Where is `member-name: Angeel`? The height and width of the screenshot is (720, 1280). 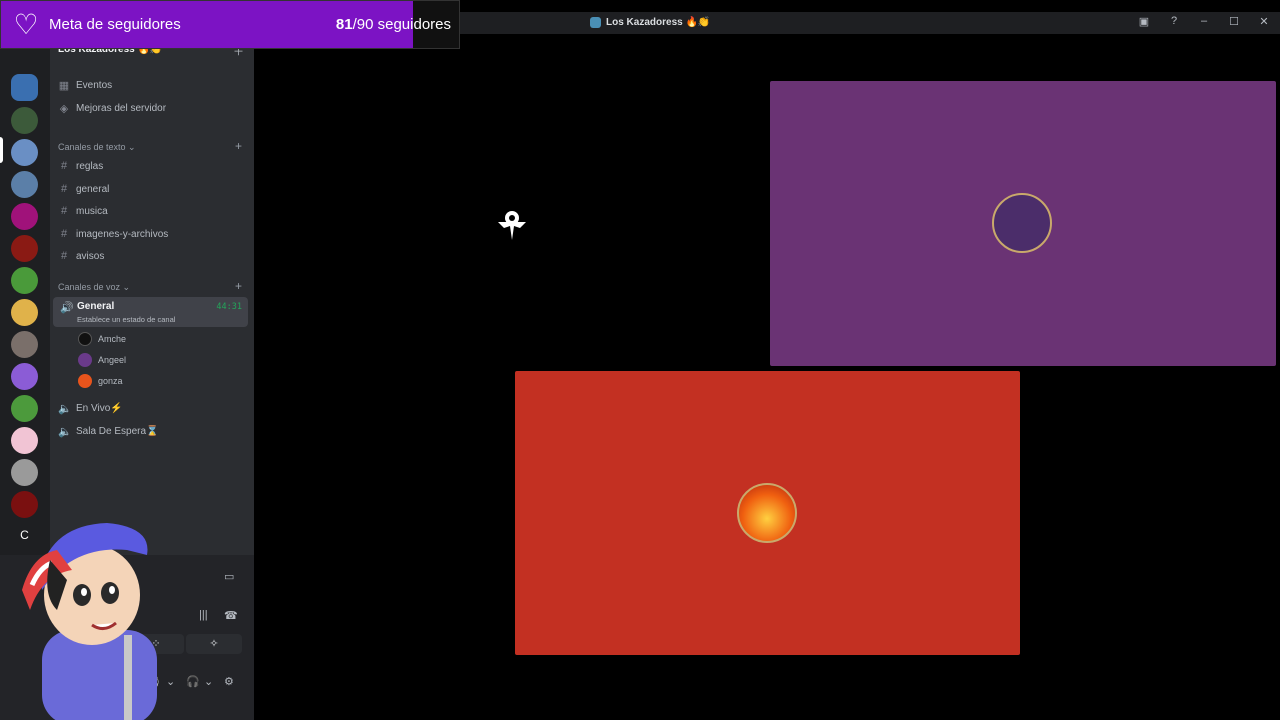 member-name: Angeel is located at coordinates (112, 360).